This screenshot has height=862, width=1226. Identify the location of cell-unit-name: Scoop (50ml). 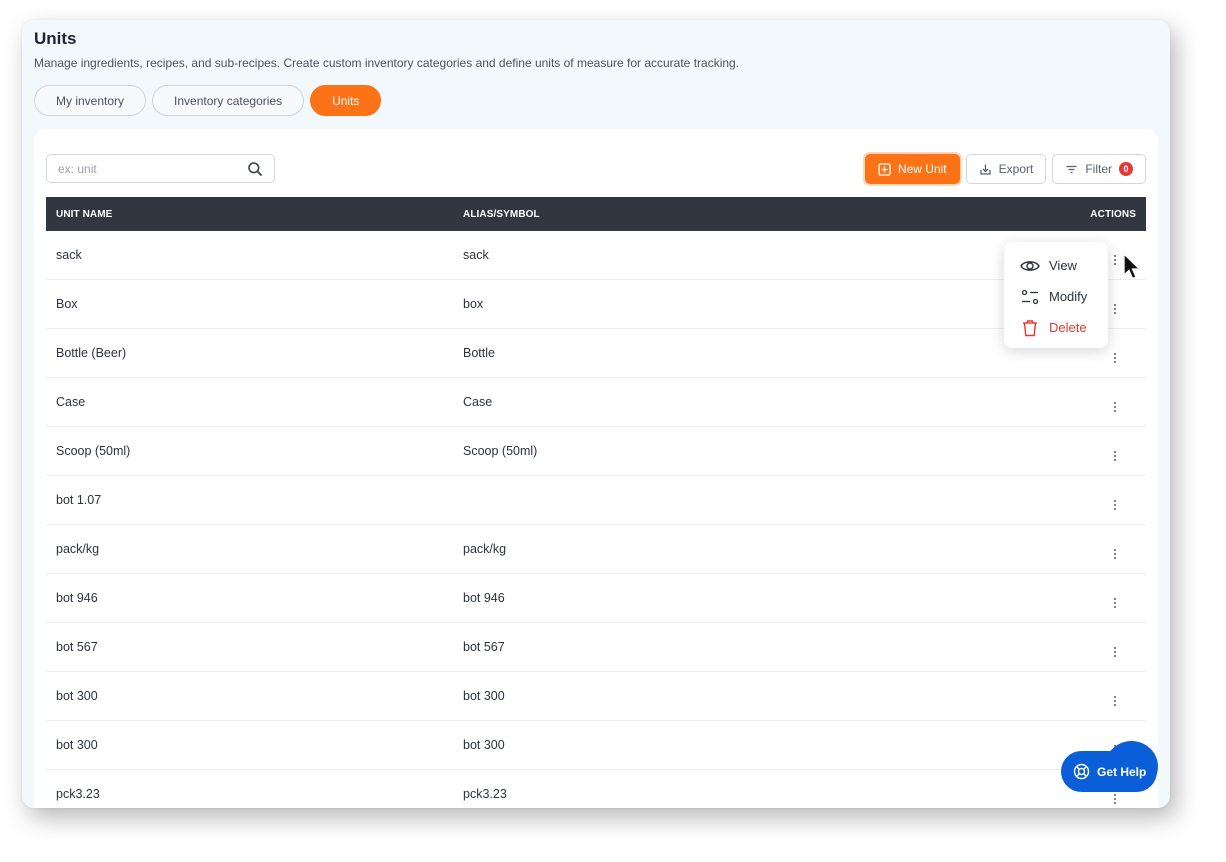
(93, 451).